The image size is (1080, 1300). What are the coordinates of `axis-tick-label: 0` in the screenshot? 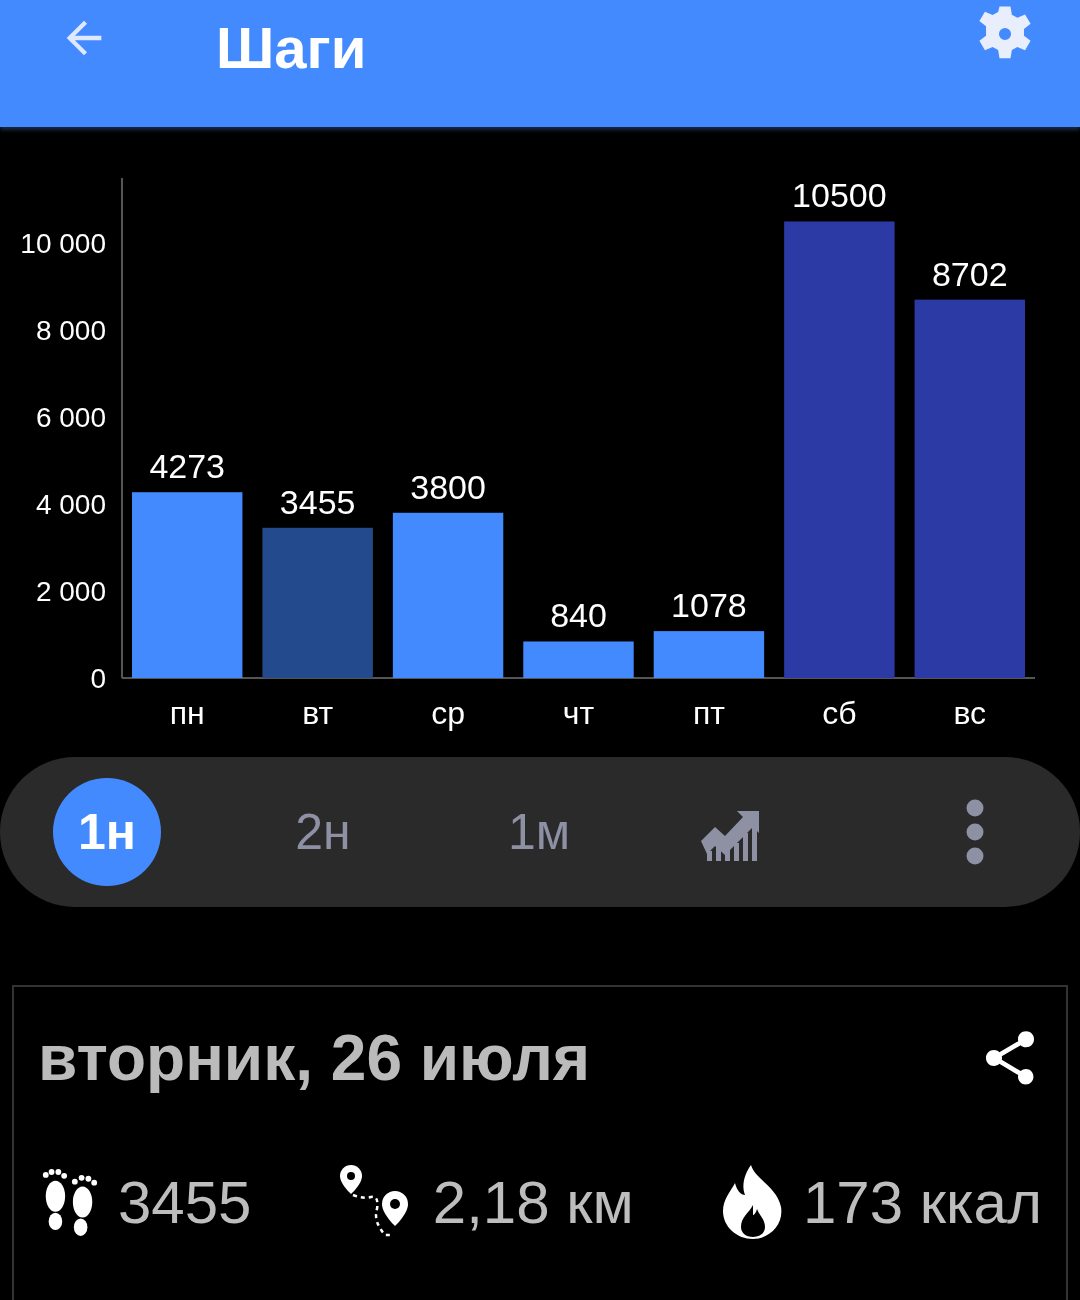 It's located at (98, 678).